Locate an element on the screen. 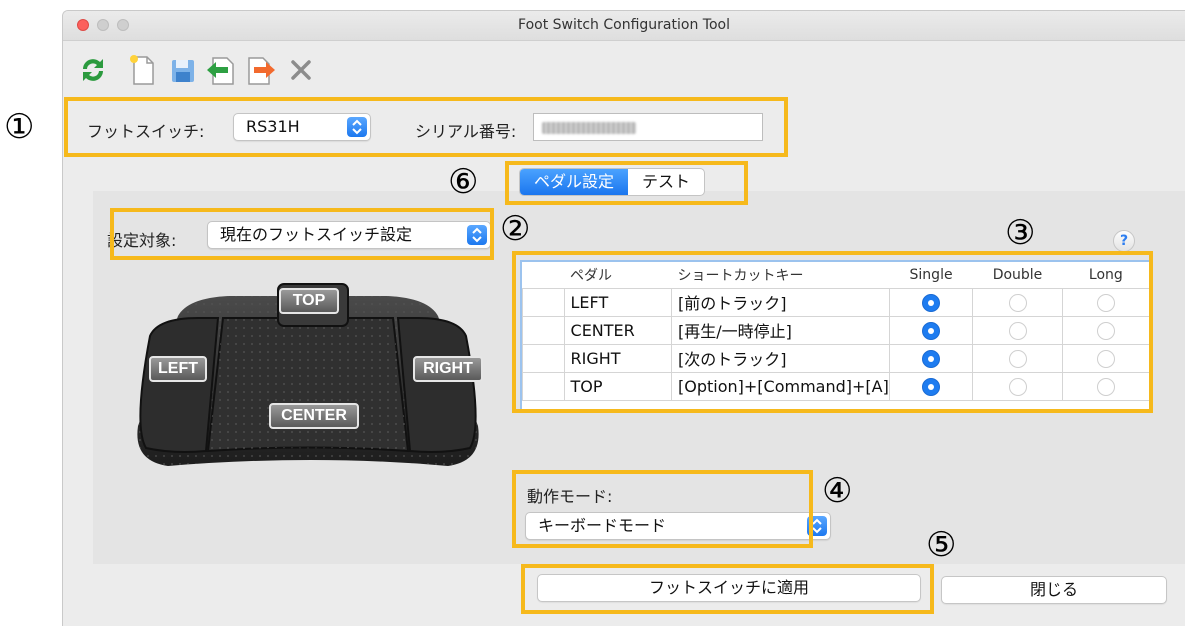  delete-icon is located at coordinates (301, 70).